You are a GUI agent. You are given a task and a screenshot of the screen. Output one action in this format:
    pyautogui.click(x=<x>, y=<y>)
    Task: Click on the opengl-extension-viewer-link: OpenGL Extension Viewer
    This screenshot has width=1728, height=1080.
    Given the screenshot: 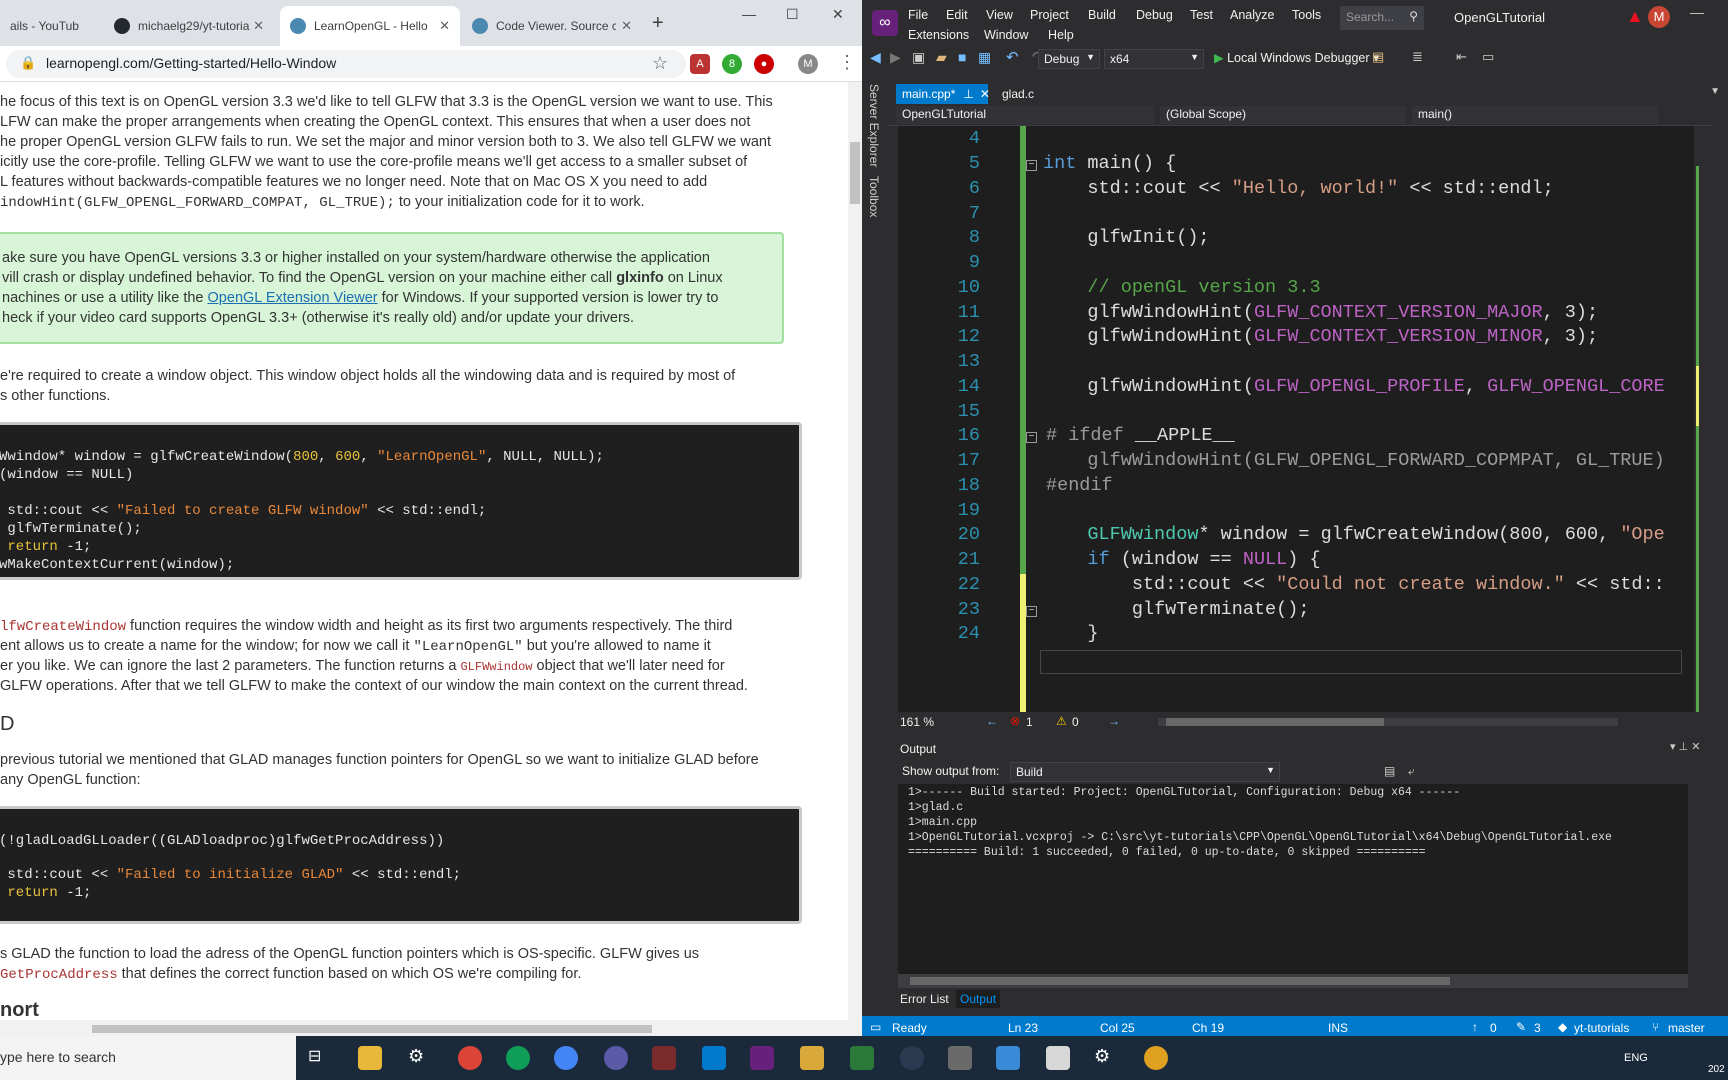 What is the action you would take?
    pyautogui.click(x=293, y=298)
    